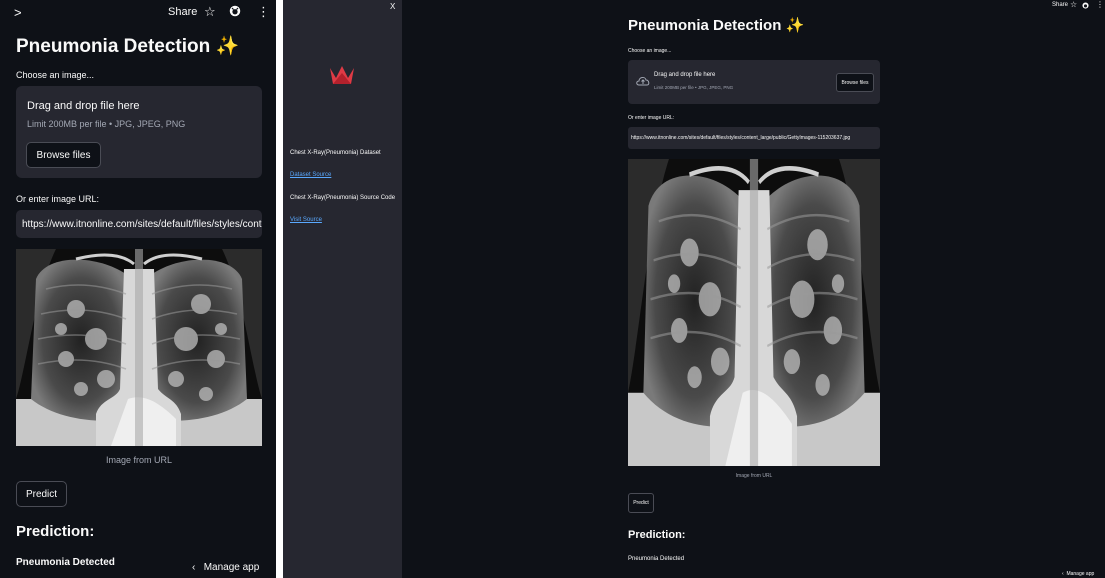 This screenshot has height=578, width=1105. What do you see at coordinates (342, 75) in the screenshot?
I see `streamlit-logo-icon` at bounding box center [342, 75].